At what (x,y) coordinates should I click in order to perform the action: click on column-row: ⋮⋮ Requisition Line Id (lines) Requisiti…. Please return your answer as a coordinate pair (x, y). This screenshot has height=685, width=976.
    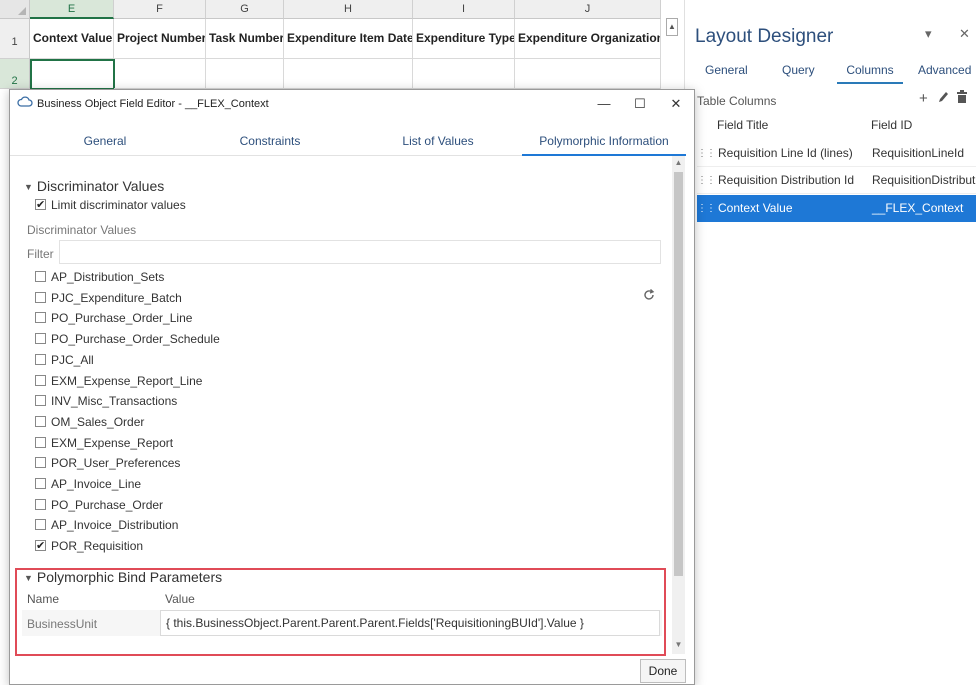
    Looking at the image, I should click on (836, 153).